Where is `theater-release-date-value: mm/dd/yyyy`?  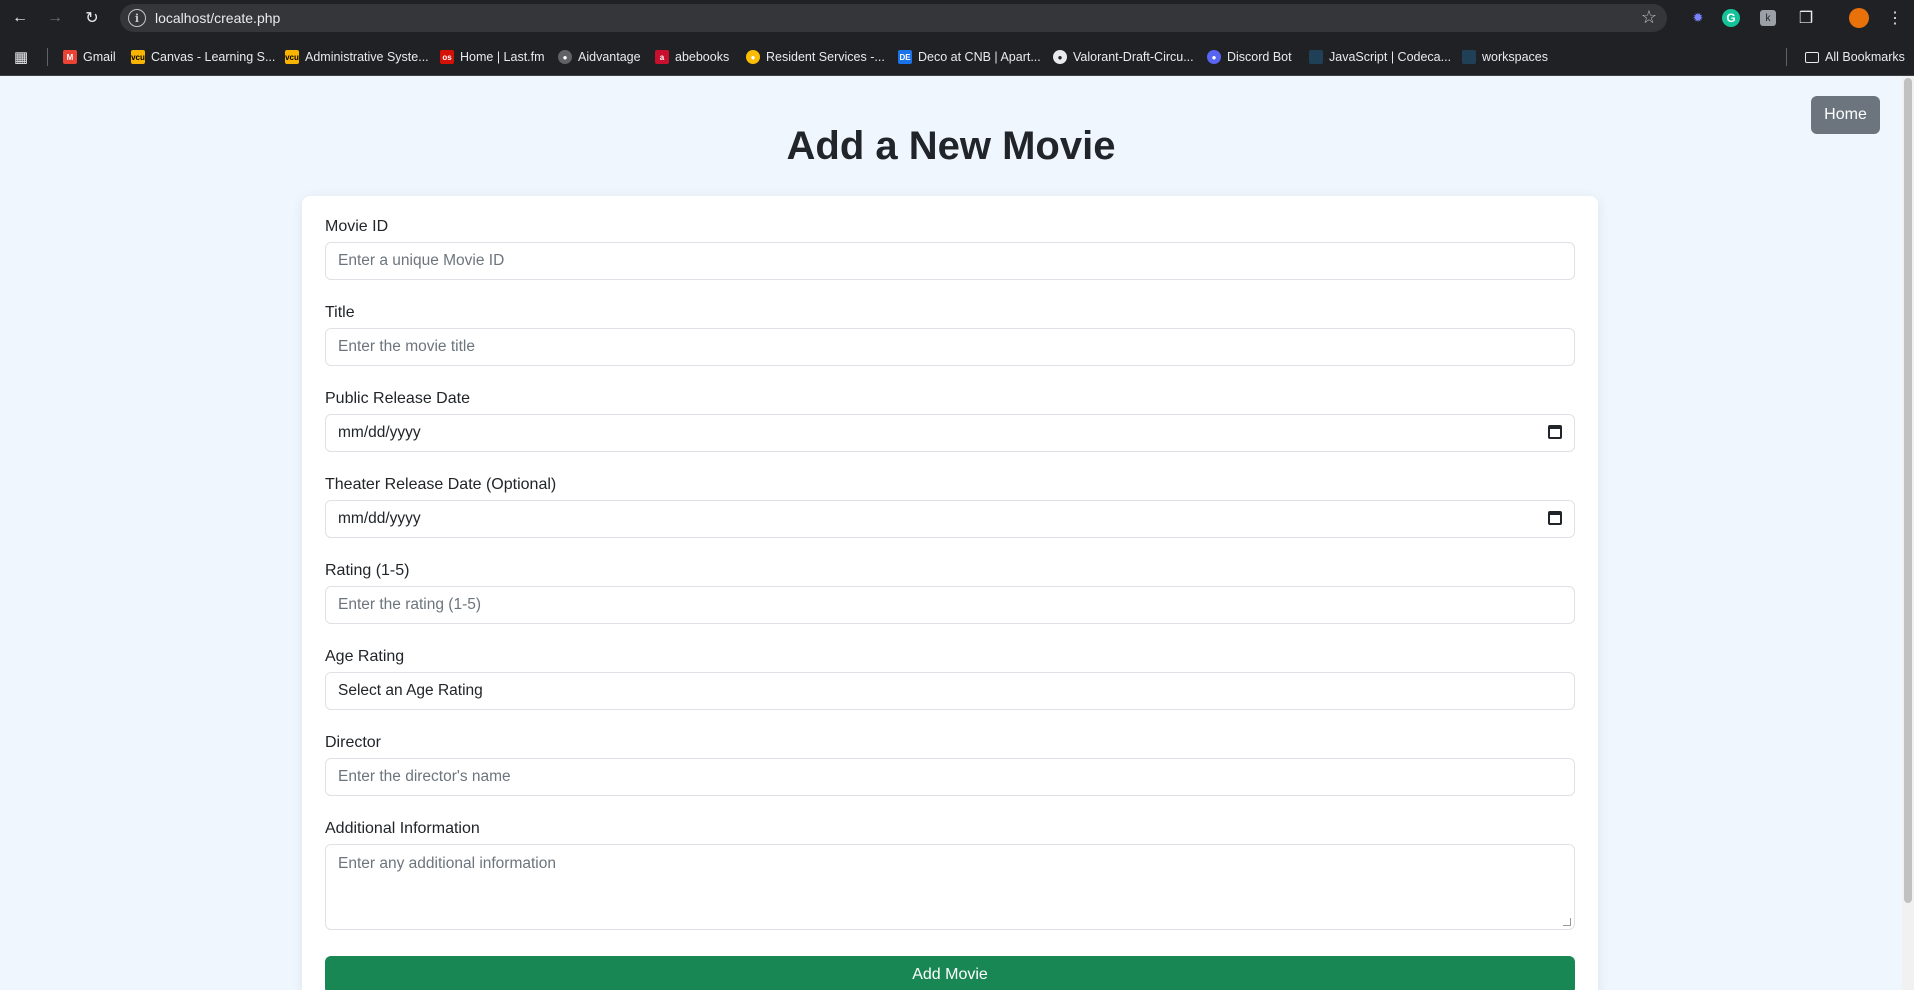
theater-release-date-value: mm/dd/yyyy is located at coordinates (379, 518).